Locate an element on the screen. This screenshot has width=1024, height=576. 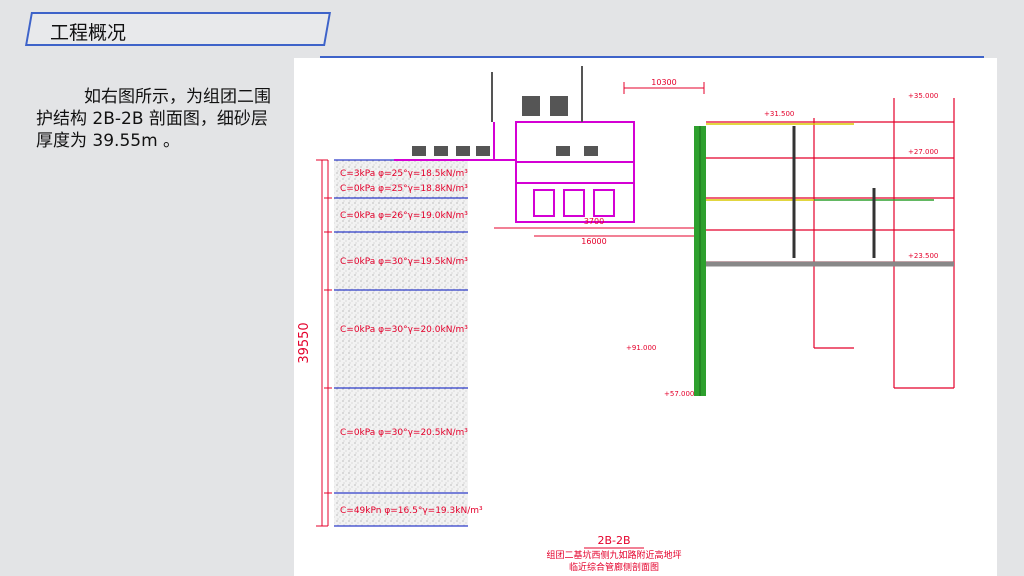
soil-layer-label: C=49kPn φ=16.5°γ=19.3kN/m³ is located at coordinates (411, 511).